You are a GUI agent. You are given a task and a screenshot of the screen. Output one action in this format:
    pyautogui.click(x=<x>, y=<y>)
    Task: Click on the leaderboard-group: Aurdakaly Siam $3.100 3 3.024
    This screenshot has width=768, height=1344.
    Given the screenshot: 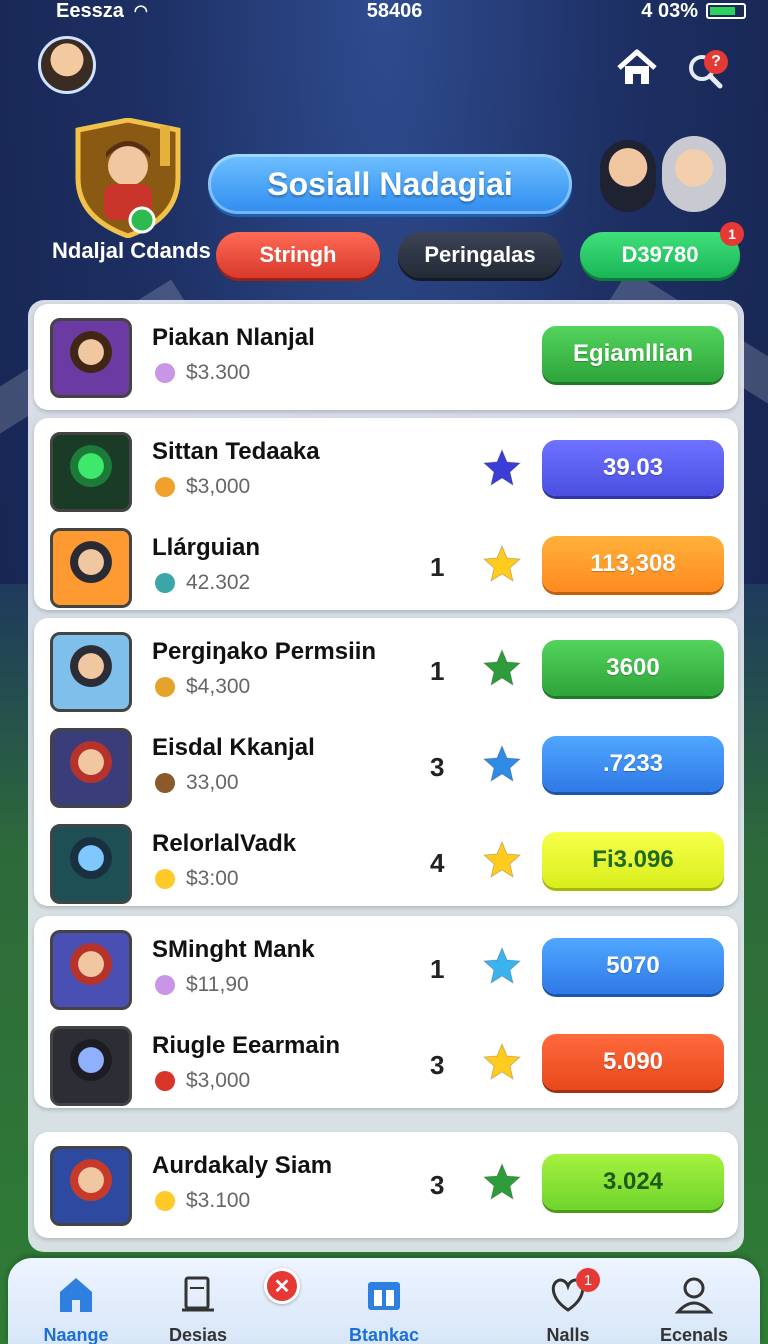 What is the action you would take?
    pyautogui.click(x=386, y=1185)
    